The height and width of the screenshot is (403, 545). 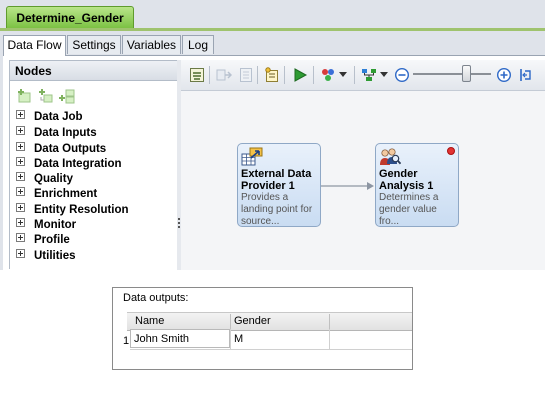 I want to click on tab-variables: Variables, so click(x=151, y=44).